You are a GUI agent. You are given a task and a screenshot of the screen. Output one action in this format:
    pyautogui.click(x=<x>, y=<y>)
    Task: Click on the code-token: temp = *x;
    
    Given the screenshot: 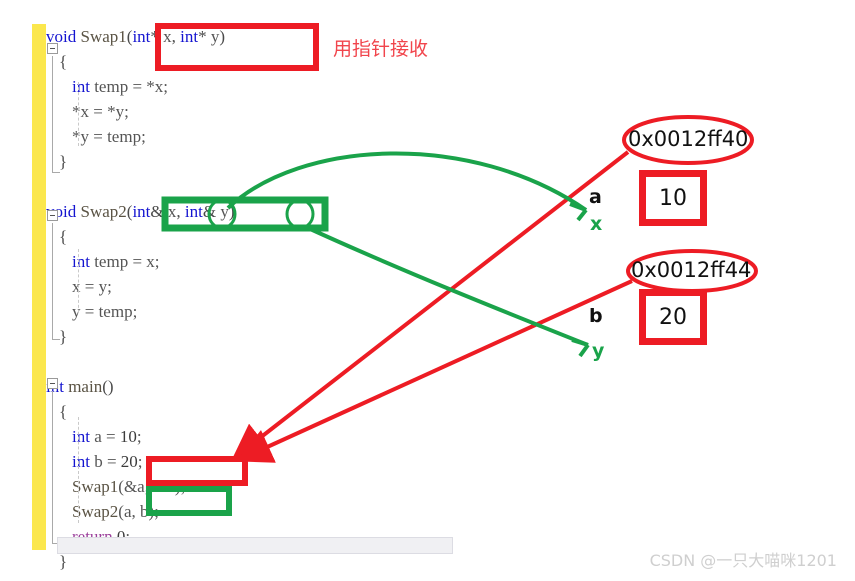 What is the action you would take?
    pyautogui.click(x=131, y=86)
    